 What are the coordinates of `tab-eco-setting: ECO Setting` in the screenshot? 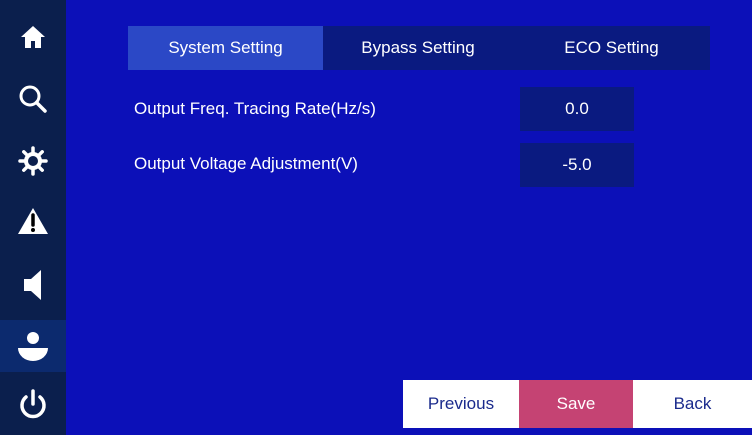 It's located at (611, 48).